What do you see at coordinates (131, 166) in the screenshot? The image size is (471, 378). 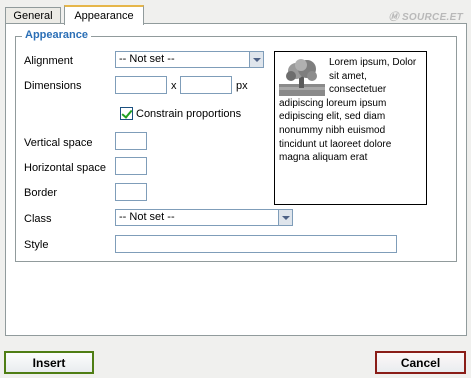 I see `horizontal-space-input` at bounding box center [131, 166].